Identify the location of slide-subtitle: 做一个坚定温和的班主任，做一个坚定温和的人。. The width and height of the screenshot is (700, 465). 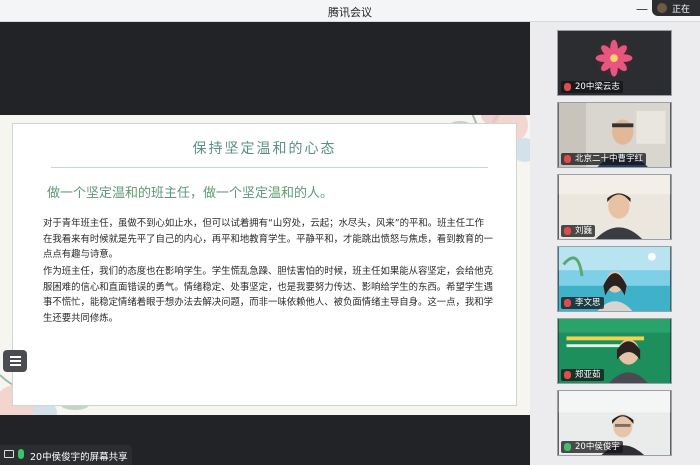
(190, 193).